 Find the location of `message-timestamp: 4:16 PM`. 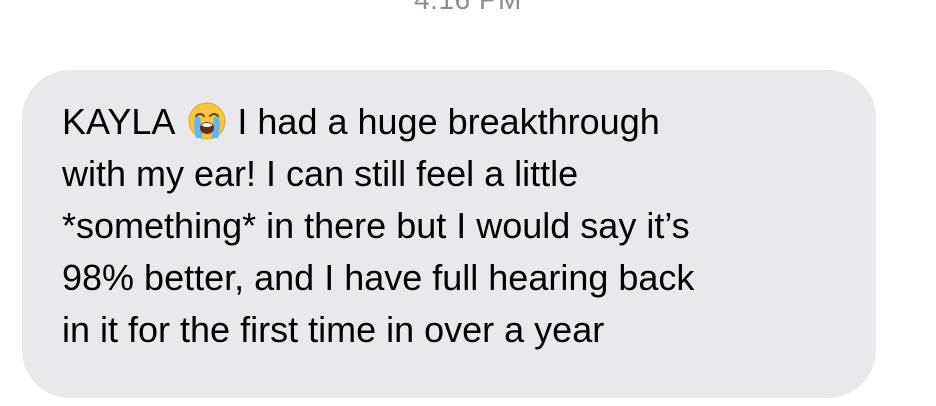

message-timestamp: 4:16 PM is located at coordinates (468, 7).